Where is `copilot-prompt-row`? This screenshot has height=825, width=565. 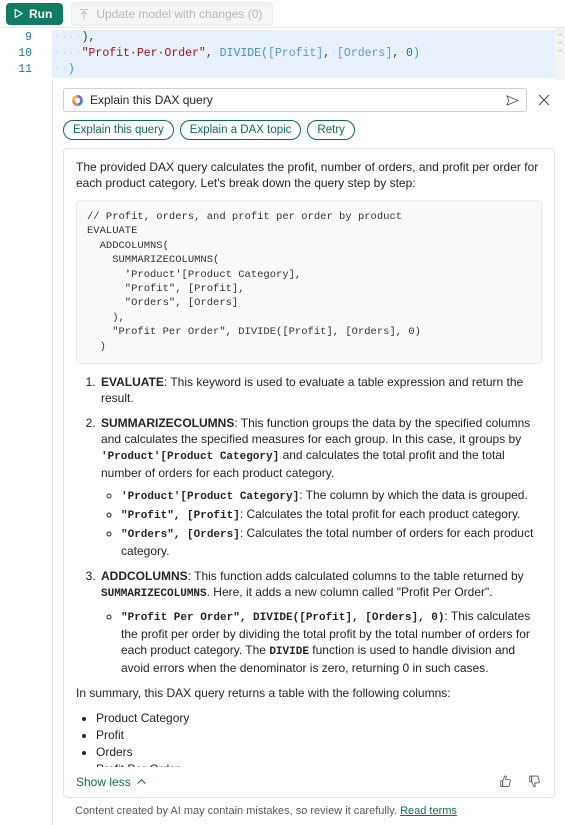
copilot-prompt-row is located at coordinates (309, 96).